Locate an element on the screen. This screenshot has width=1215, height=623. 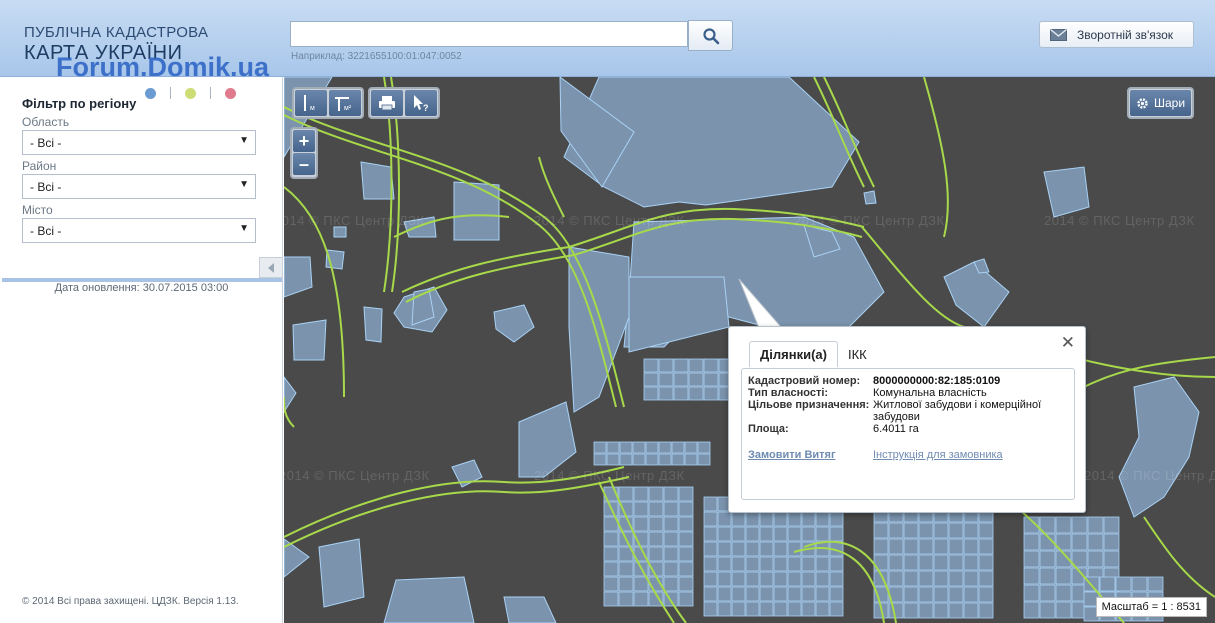
identify-button: ? is located at coordinates (421, 103).